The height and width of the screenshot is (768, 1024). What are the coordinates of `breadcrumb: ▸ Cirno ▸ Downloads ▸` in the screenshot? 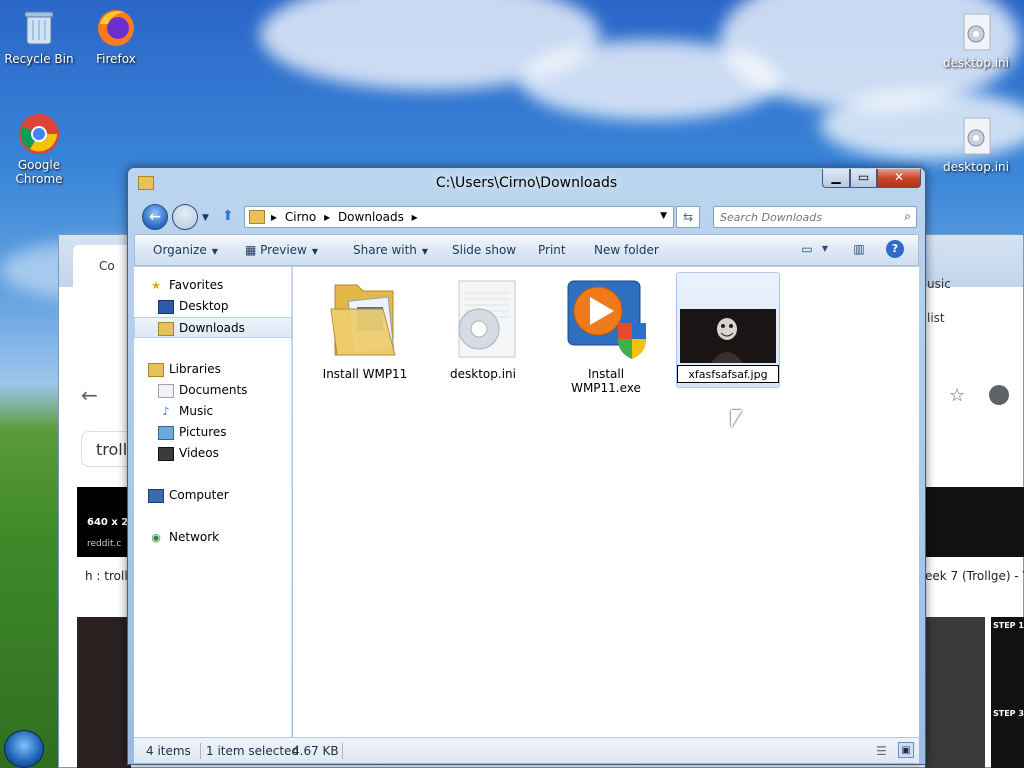 It's located at (346, 217).